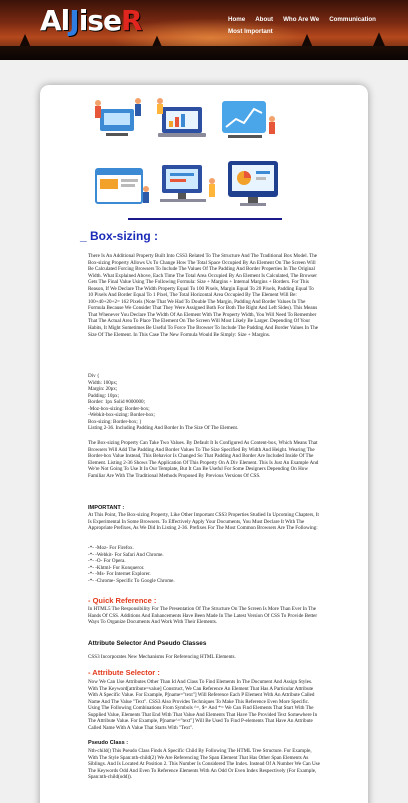  I want to click on logo-part-ise: ise, so click(100, 20).